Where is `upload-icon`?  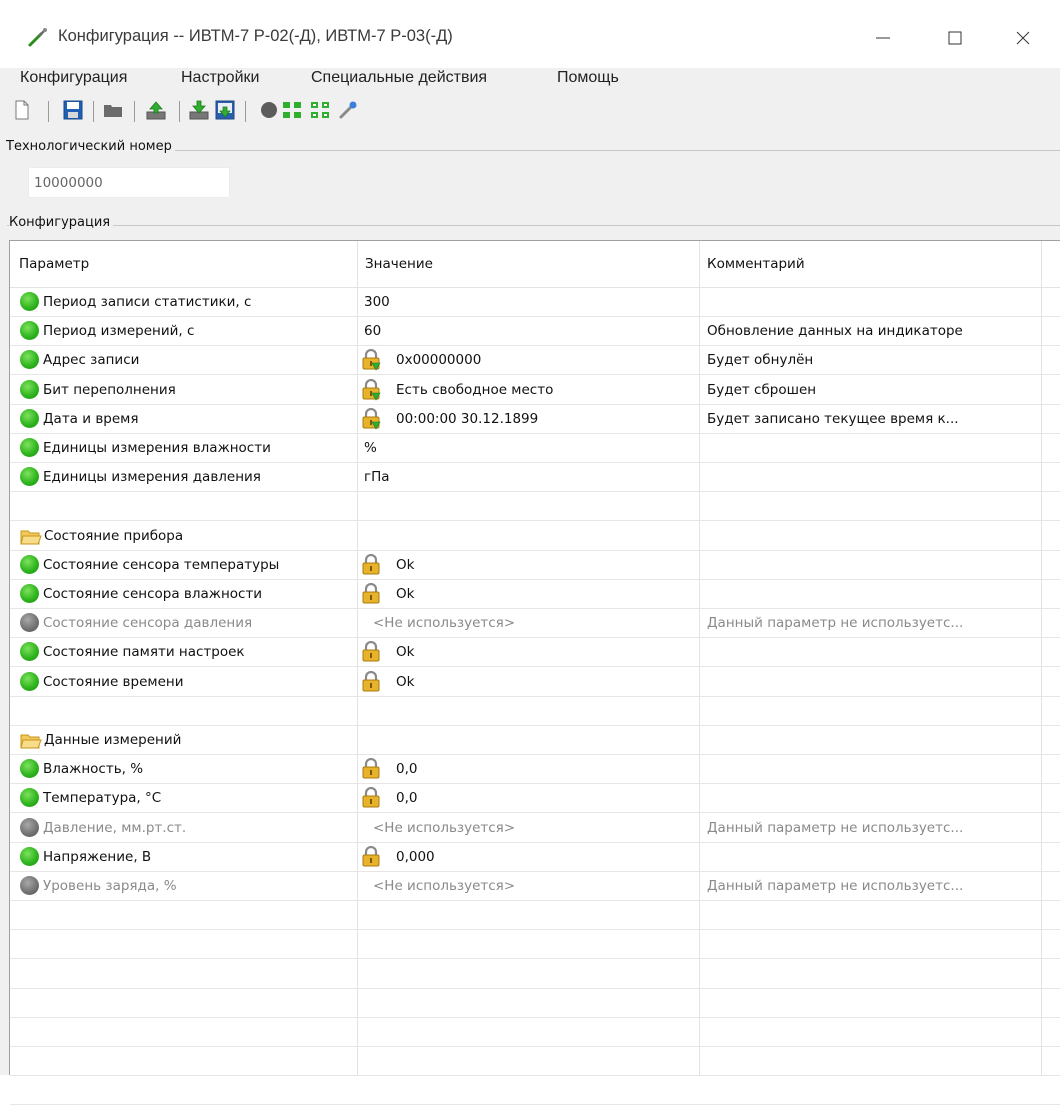 upload-icon is located at coordinates (156, 110).